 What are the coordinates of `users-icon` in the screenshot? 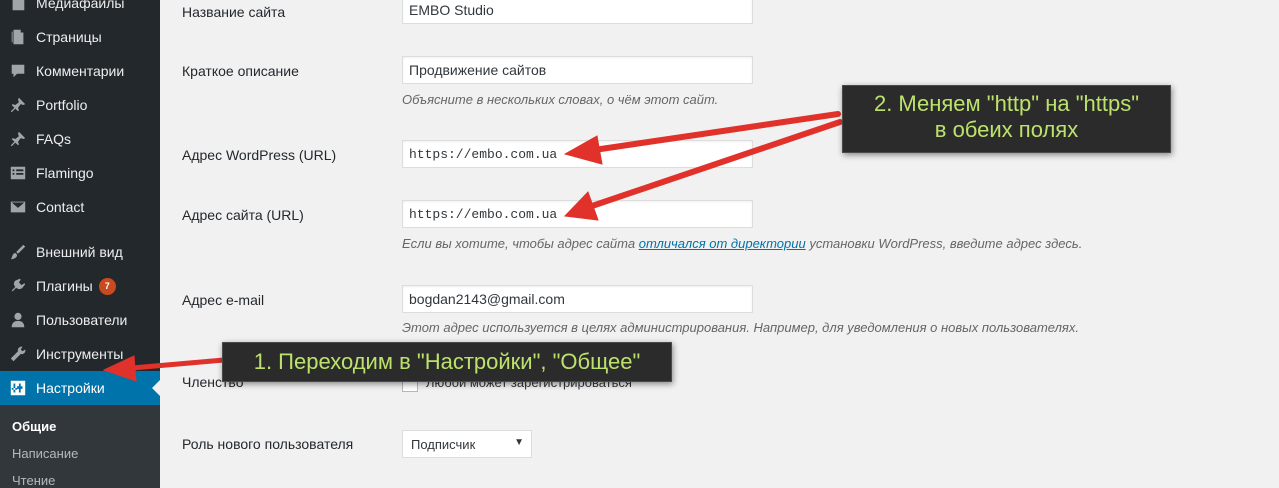 It's located at (18, 320).